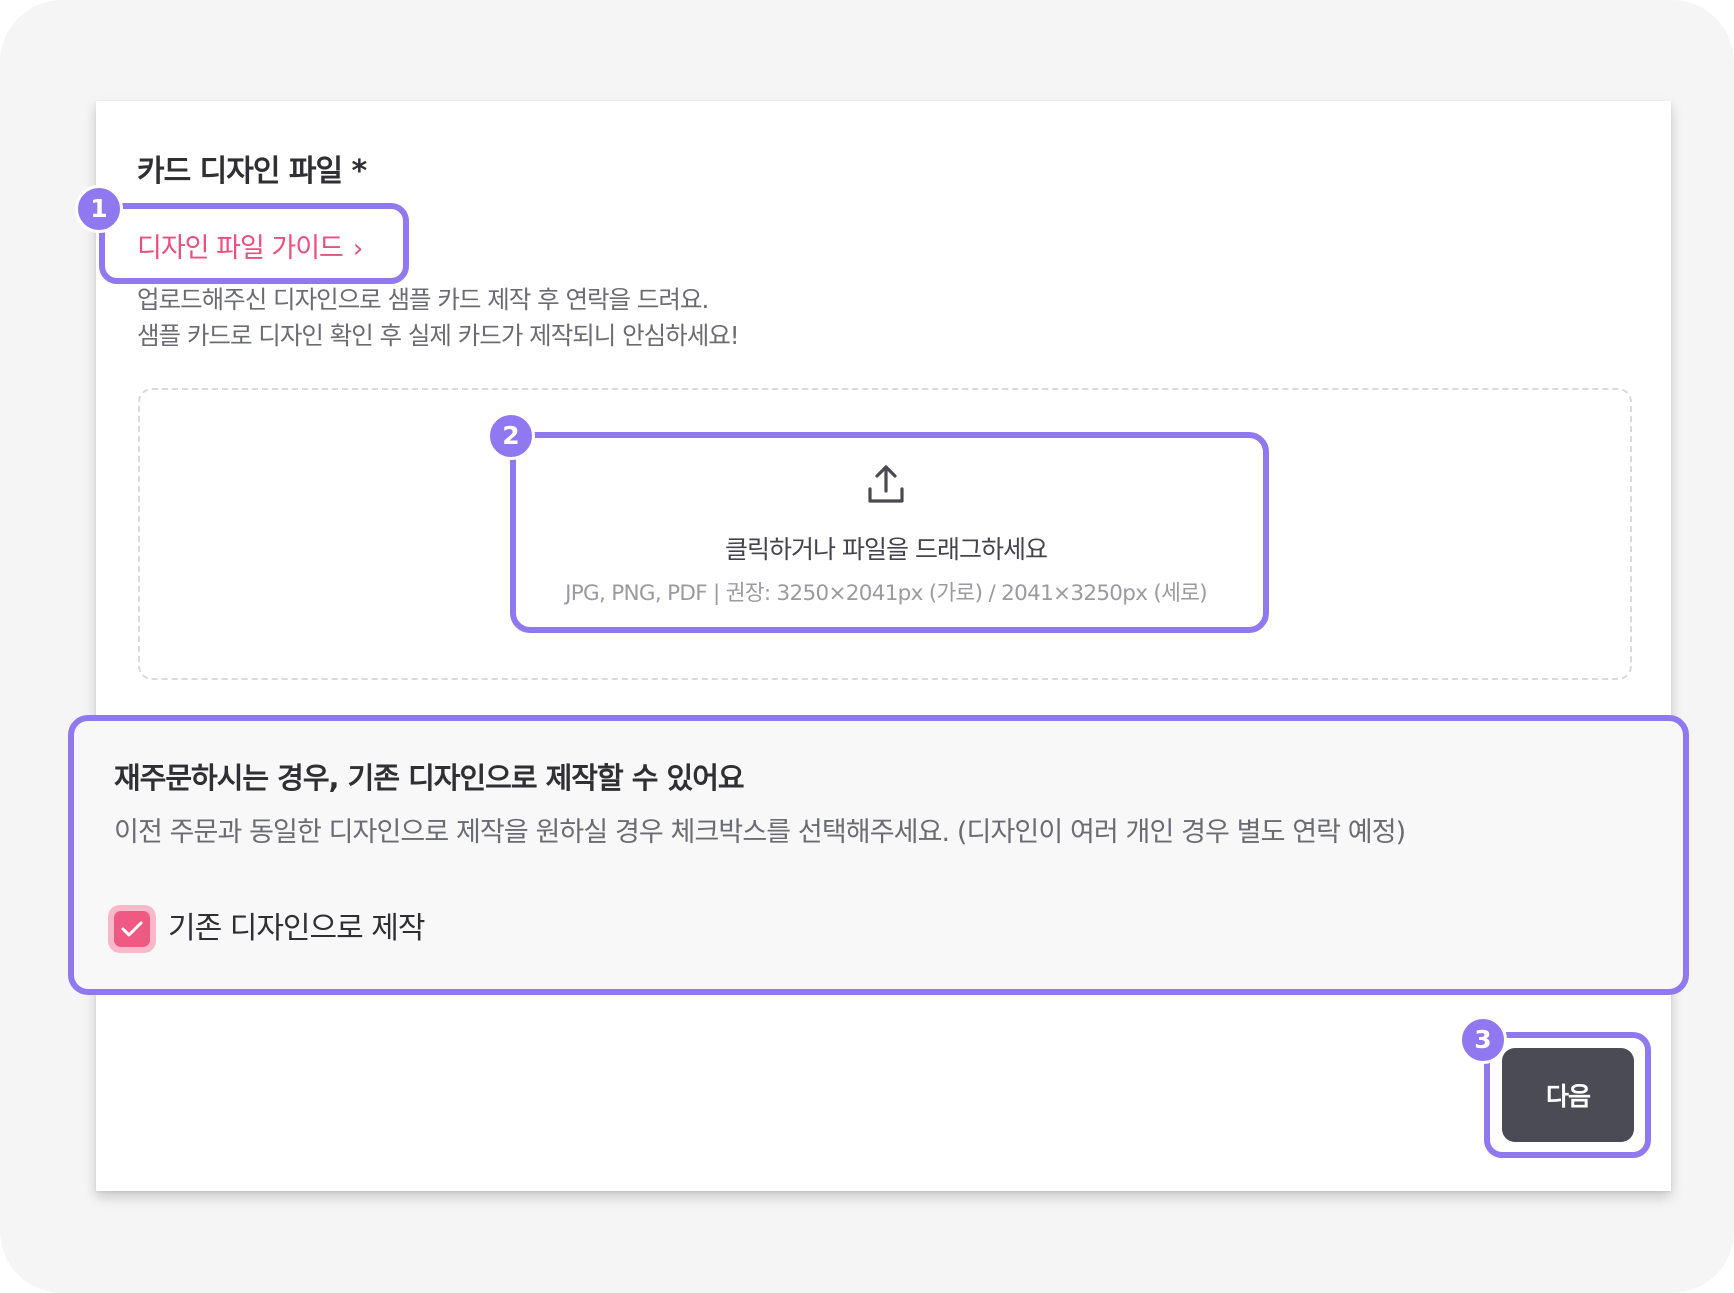 The height and width of the screenshot is (1293, 1734). Describe the element at coordinates (99, 209) in the screenshot. I see `annotation-badge-1: 1` at that location.